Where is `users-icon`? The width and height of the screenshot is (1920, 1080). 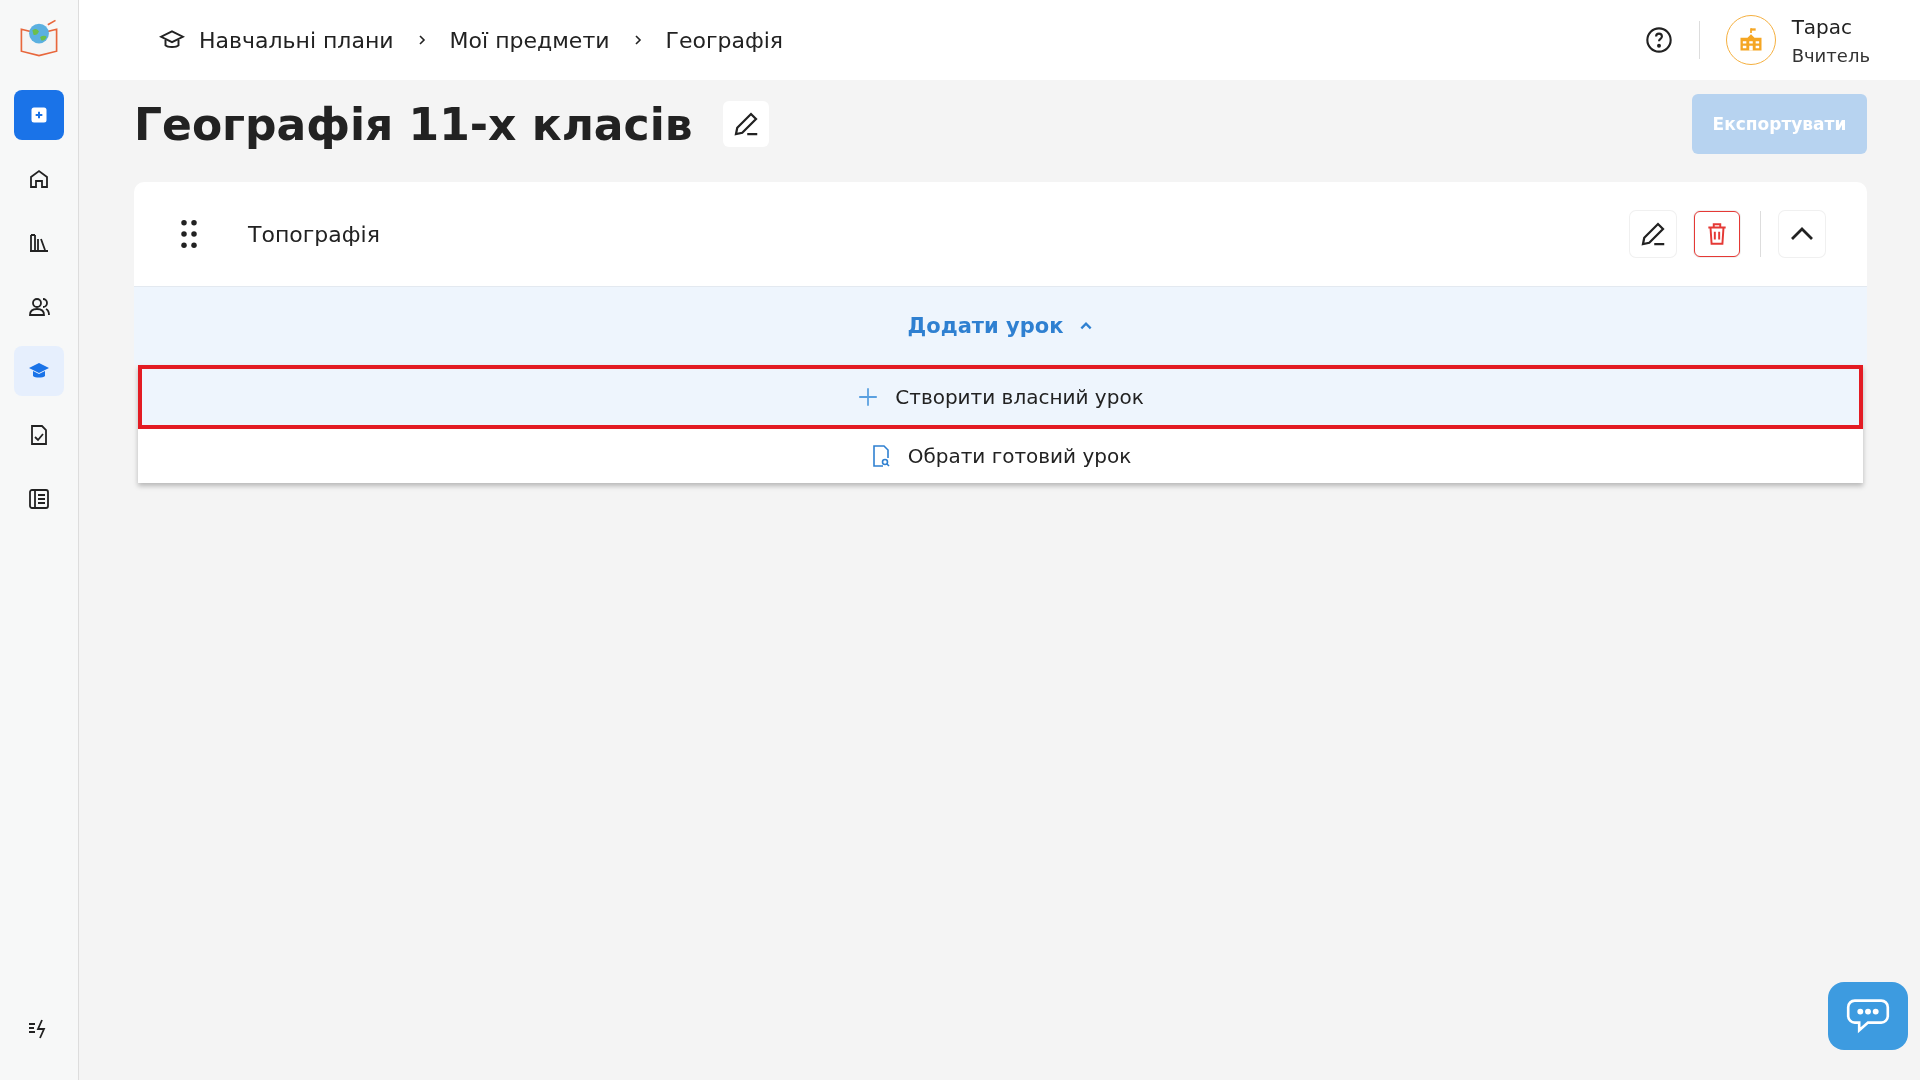 users-icon is located at coordinates (39, 307).